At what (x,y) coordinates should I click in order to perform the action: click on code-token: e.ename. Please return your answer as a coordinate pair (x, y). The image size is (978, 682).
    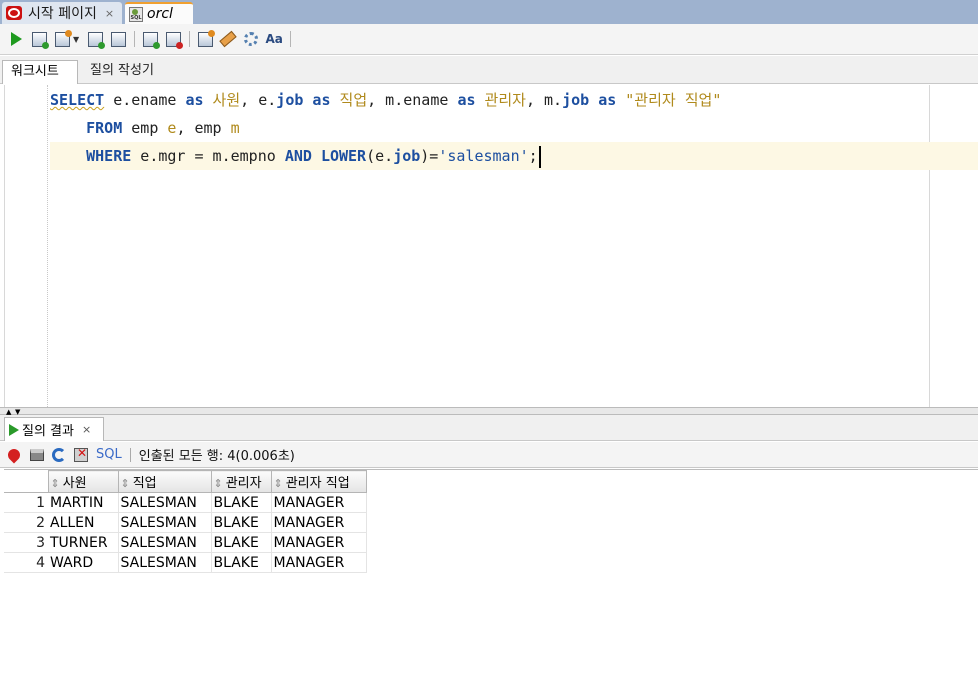
    Looking at the image, I should click on (145, 100).